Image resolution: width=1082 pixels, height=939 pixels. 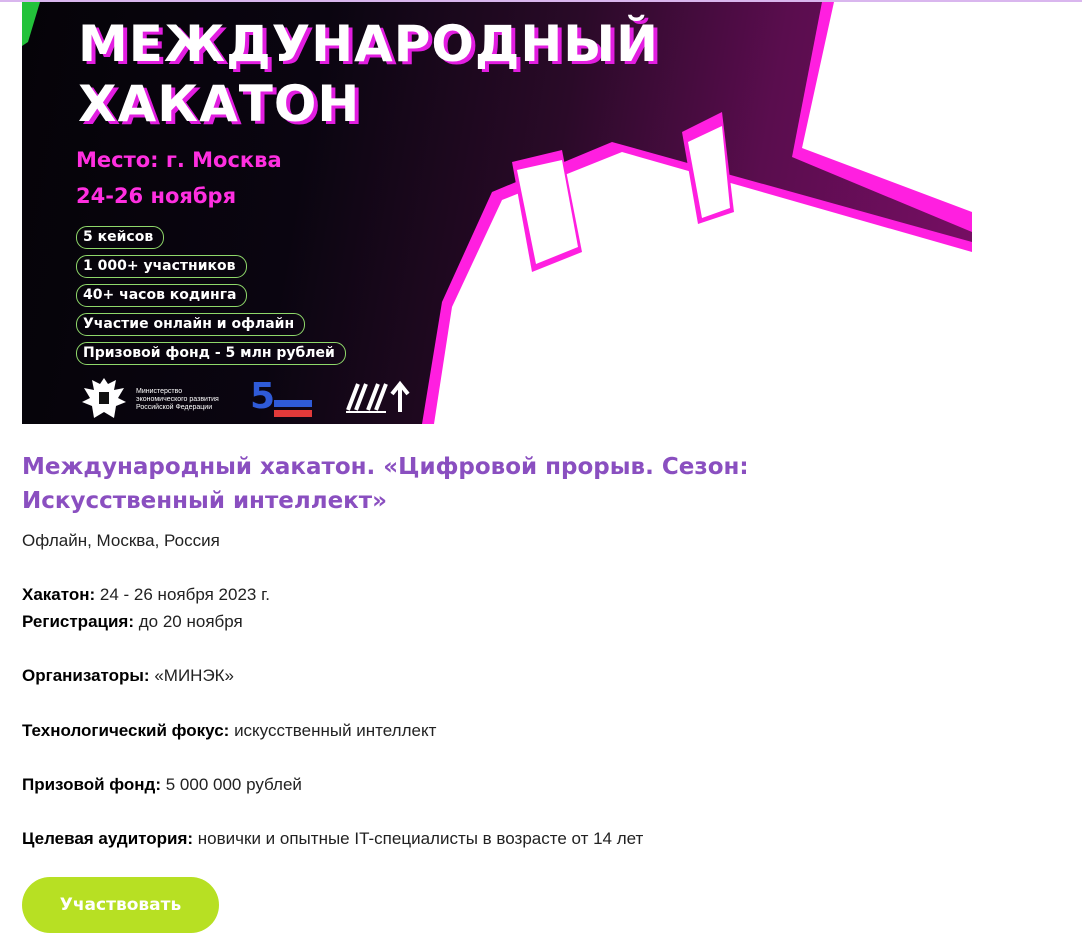 What do you see at coordinates (368, 74) in the screenshot?
I see `banner-title: МЕЖДУНАРОДНЫЙ ХАКАТОН` at bounding box center [368, 74].